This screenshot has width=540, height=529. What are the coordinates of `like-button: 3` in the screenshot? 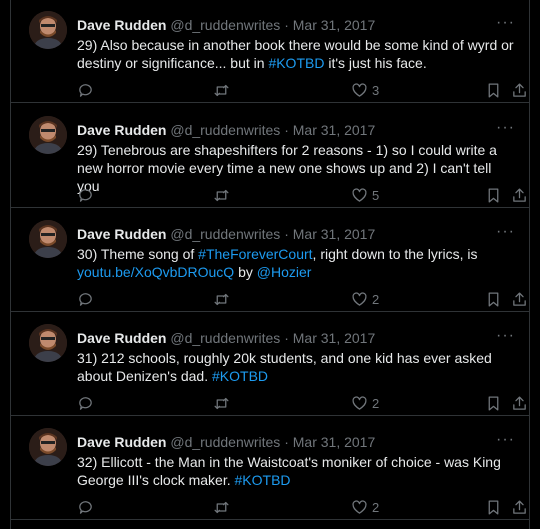 It's located at (365, 90).